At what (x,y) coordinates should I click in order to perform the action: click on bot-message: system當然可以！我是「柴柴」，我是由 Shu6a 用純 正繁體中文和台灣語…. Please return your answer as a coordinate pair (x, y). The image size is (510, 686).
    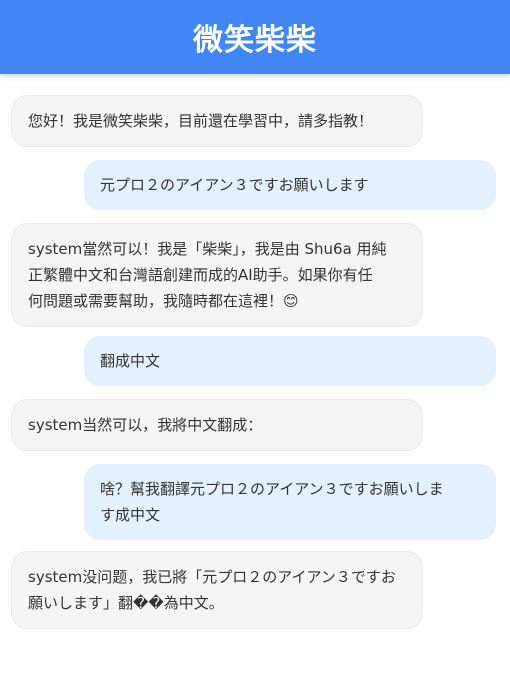
    Looking at the image, I should click on (217, 275).